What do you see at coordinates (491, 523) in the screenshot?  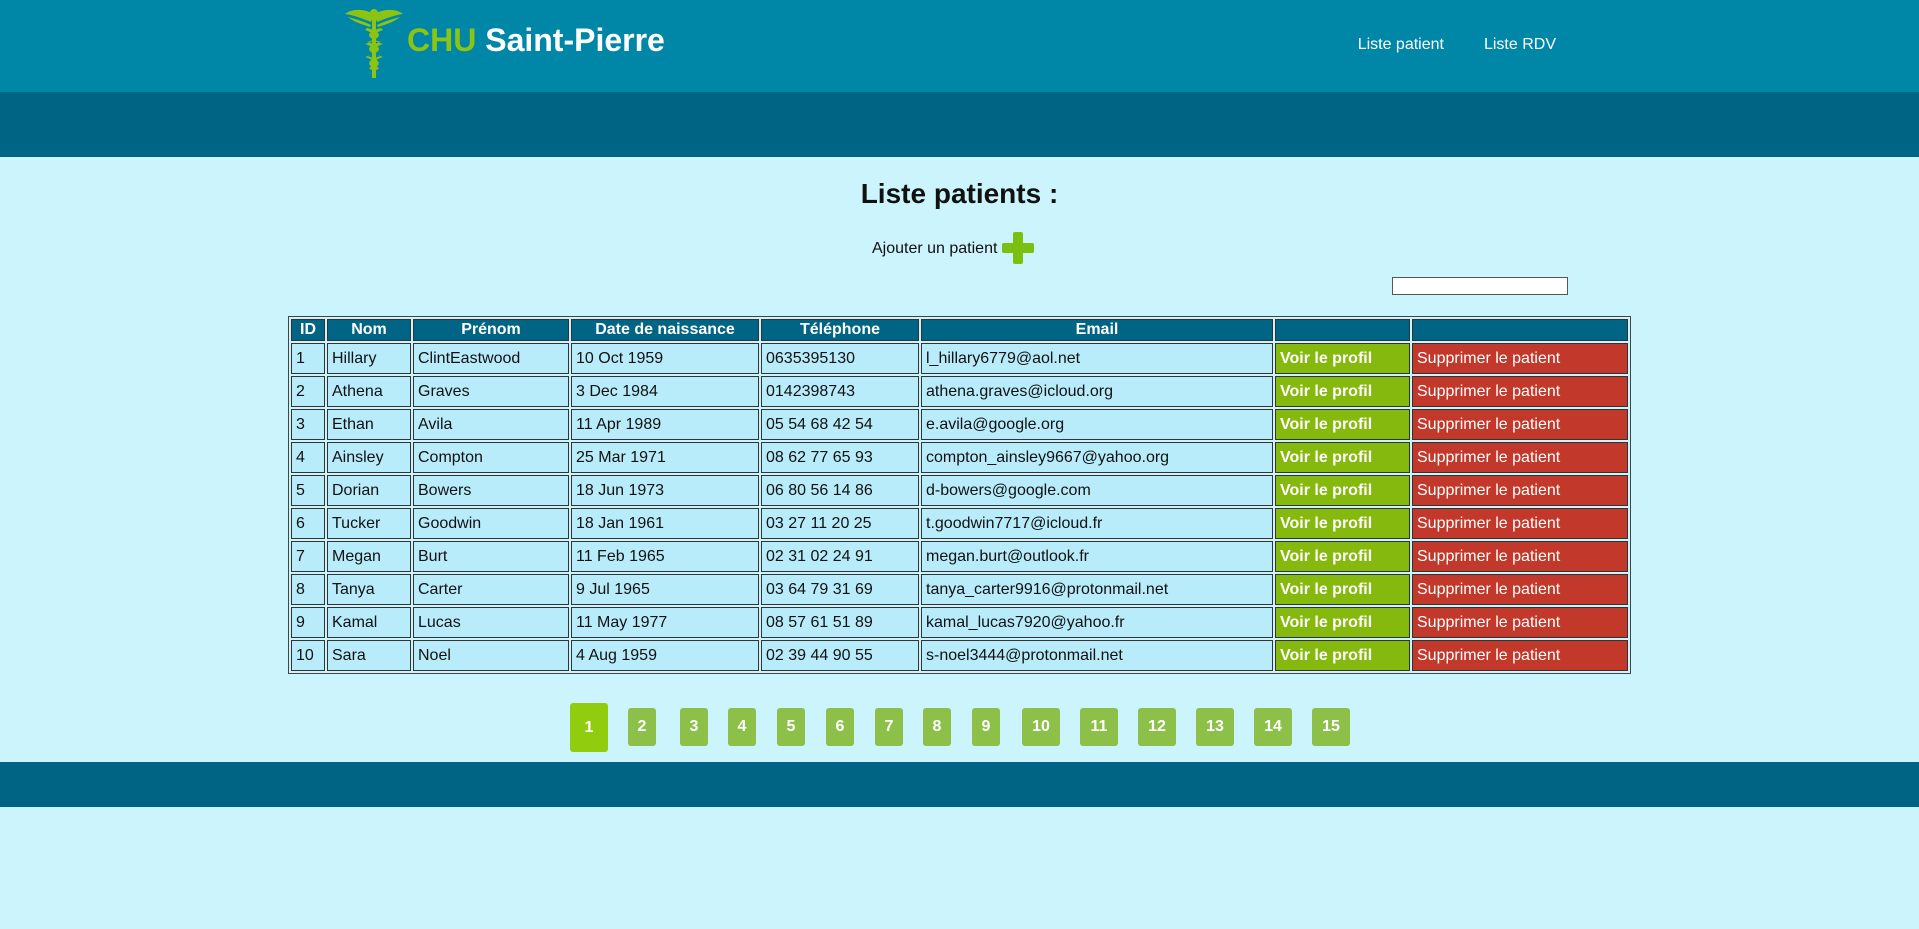 I see `cell-prenom: Goodwin` at bounding box center [491, 523].